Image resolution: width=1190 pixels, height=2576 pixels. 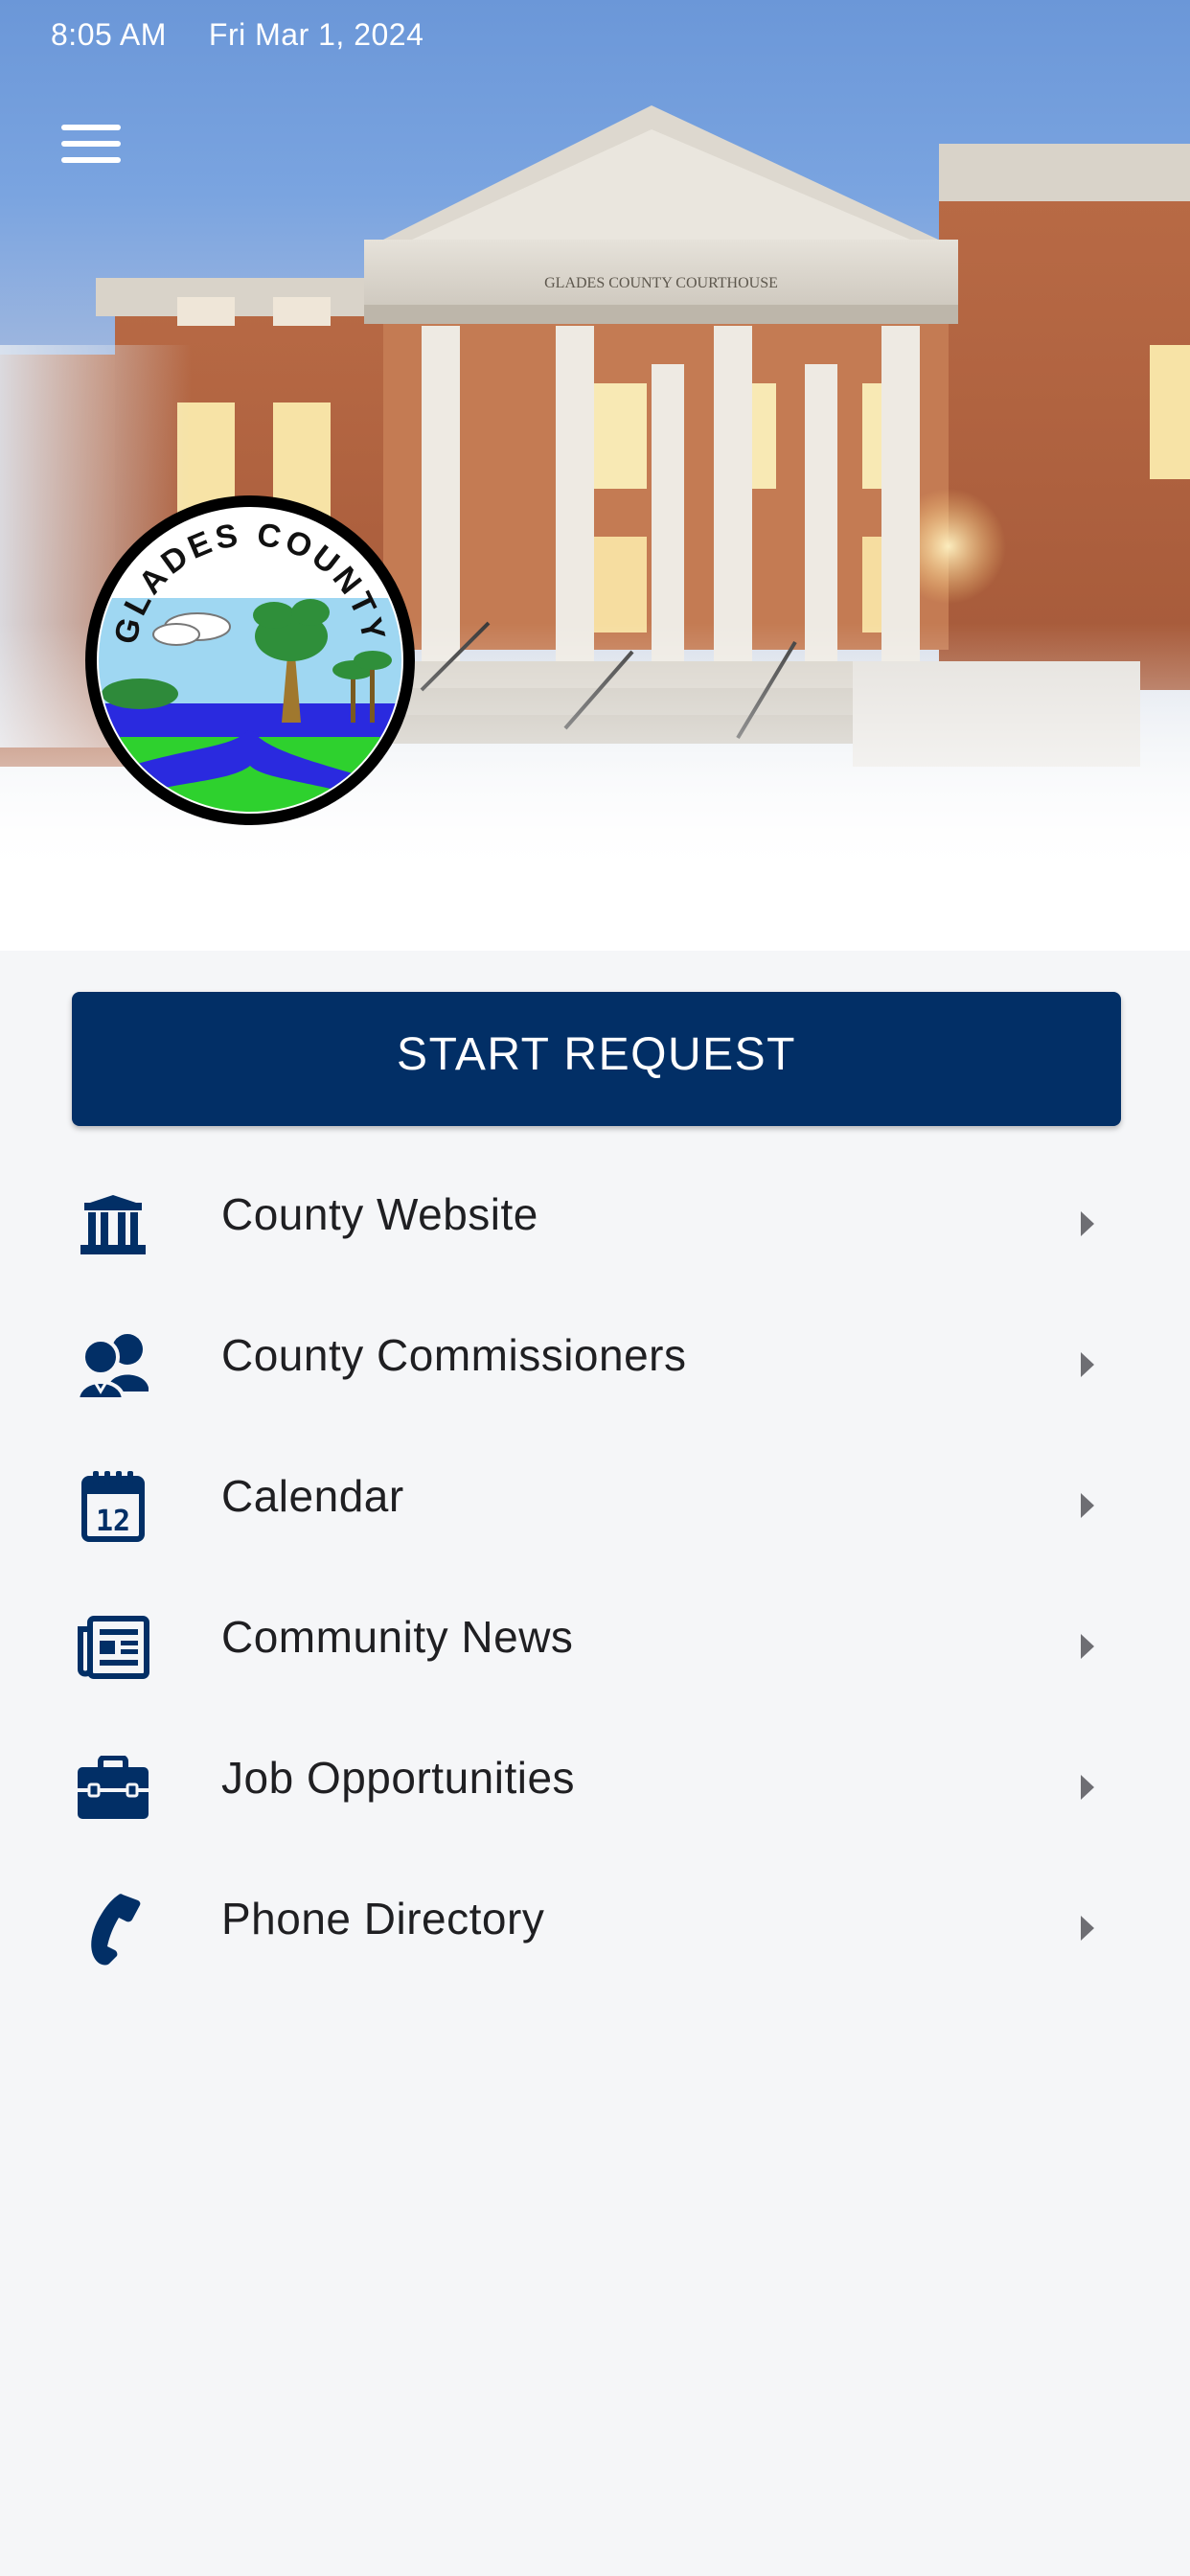 What do you see at coordinates (398, 1778) in the screenshot?
I see `menu-item-label: Job Opportunities` at bounding box center [398, 1778].